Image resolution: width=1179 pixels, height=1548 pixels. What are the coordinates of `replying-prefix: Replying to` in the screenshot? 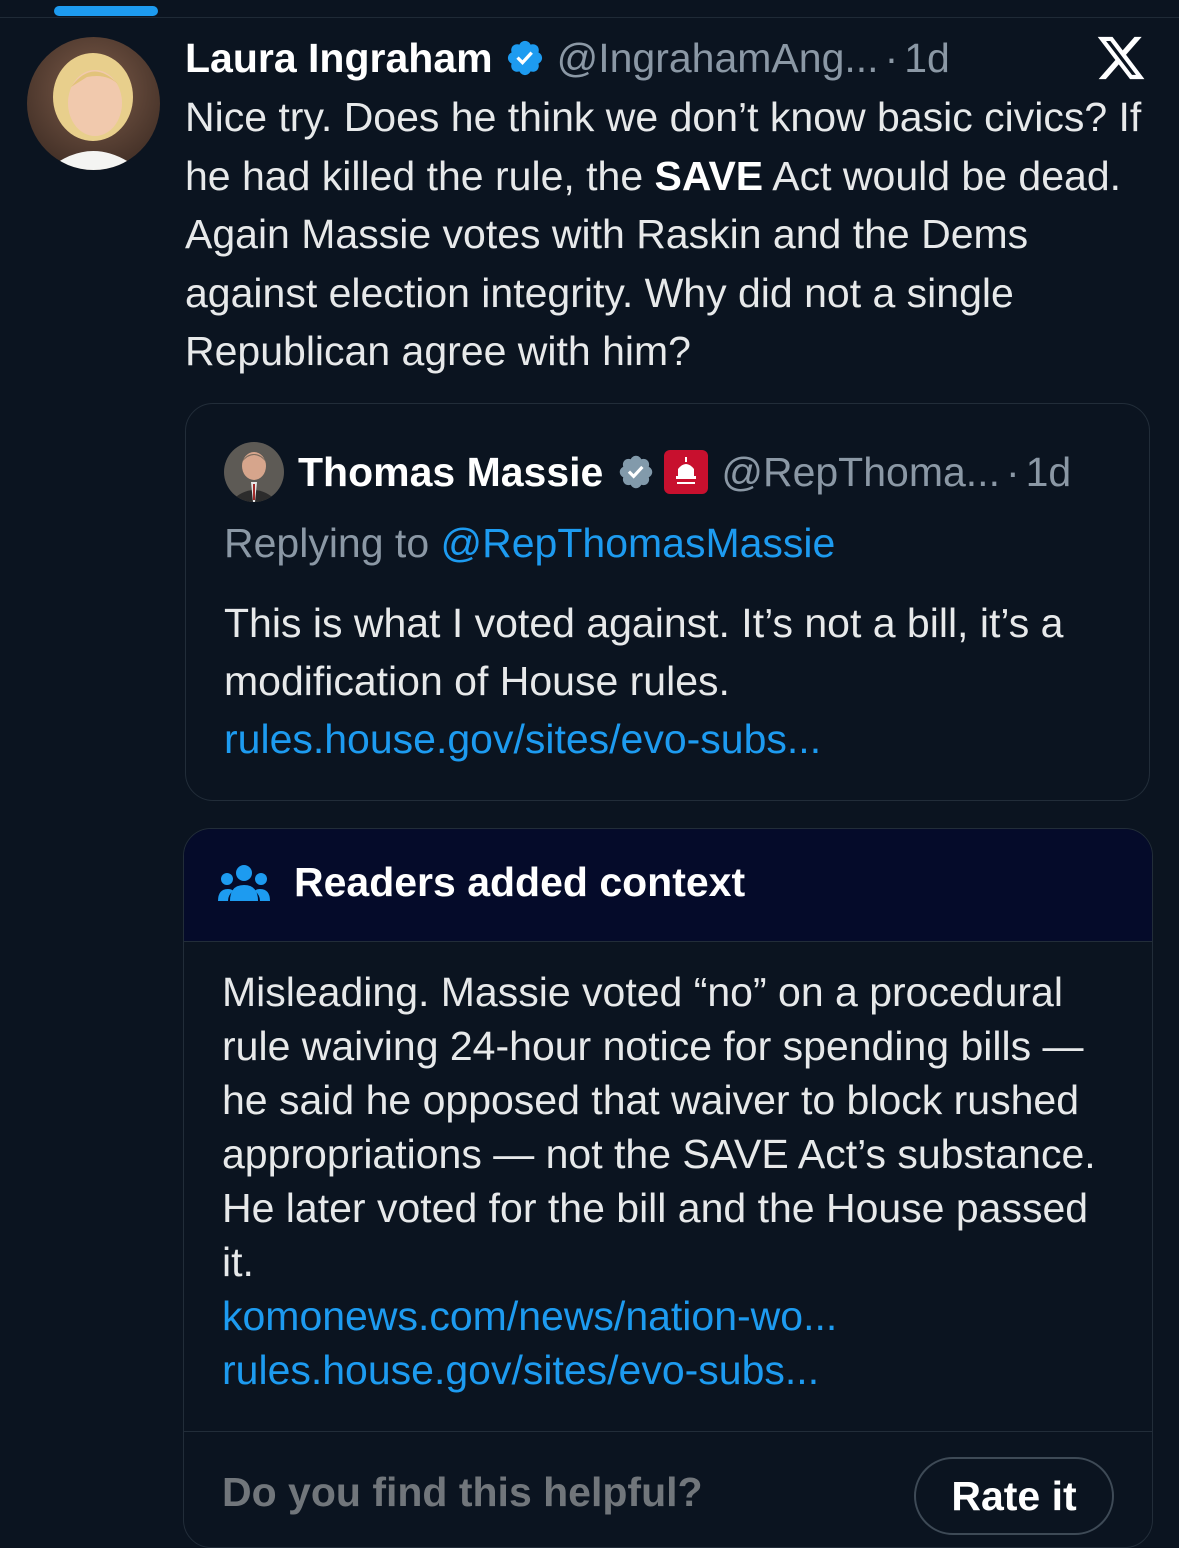 It's located at (332, 543).